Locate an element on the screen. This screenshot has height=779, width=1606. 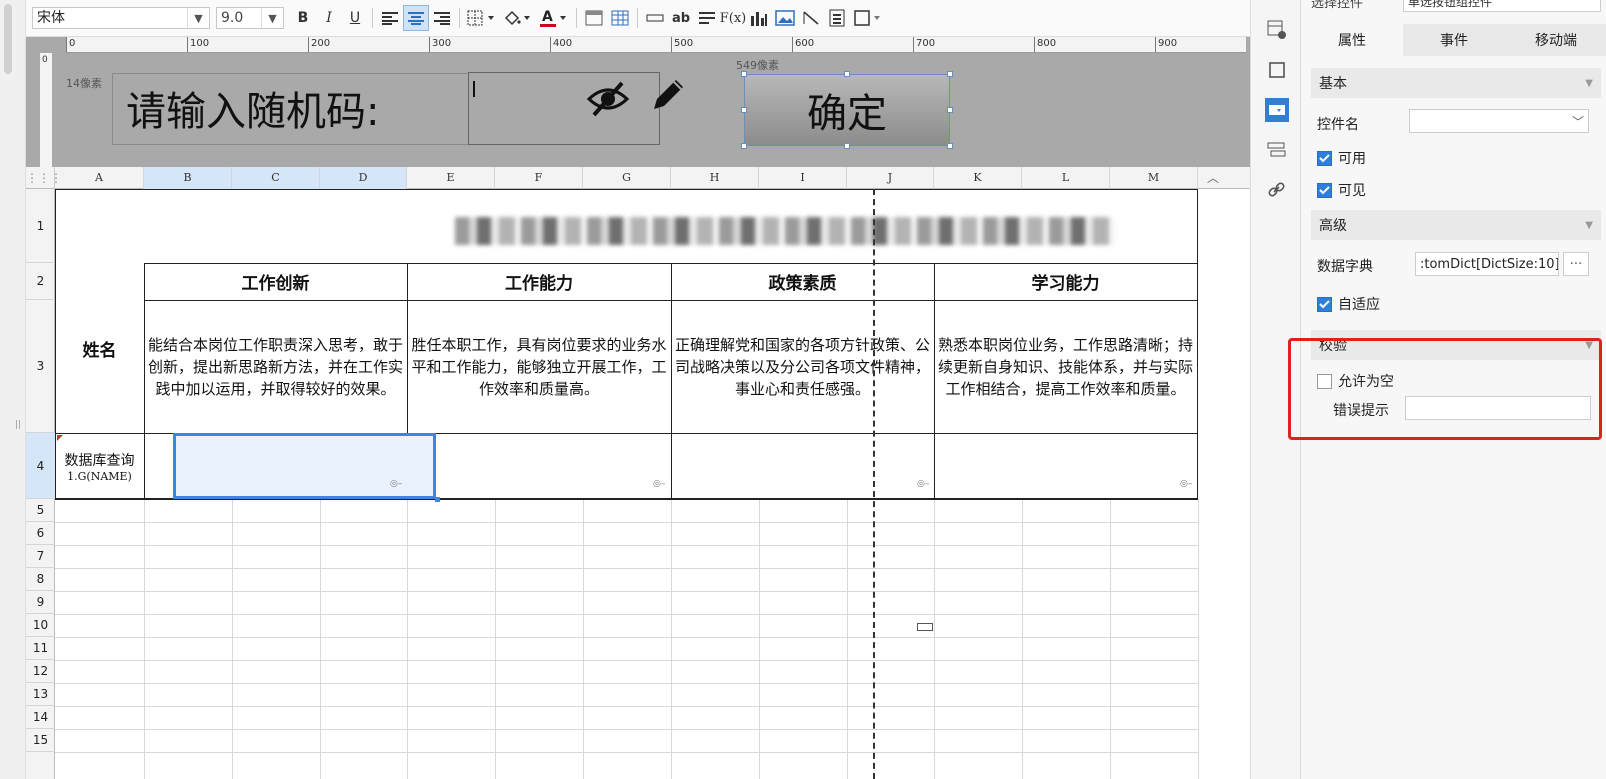
row-header: 11 is located at coordinates (40, 648).